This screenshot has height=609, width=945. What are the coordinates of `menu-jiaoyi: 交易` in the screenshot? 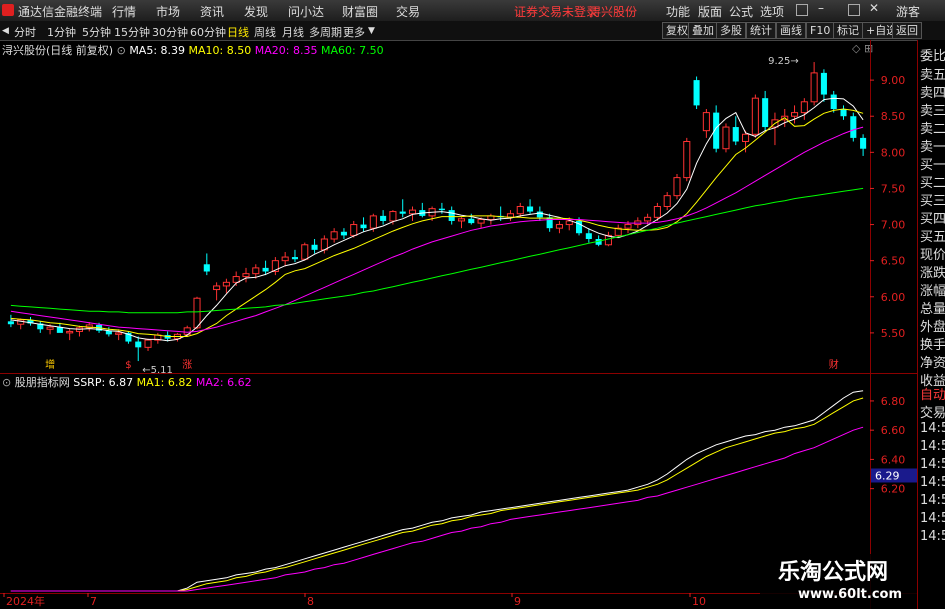 It's located at (408, 11).